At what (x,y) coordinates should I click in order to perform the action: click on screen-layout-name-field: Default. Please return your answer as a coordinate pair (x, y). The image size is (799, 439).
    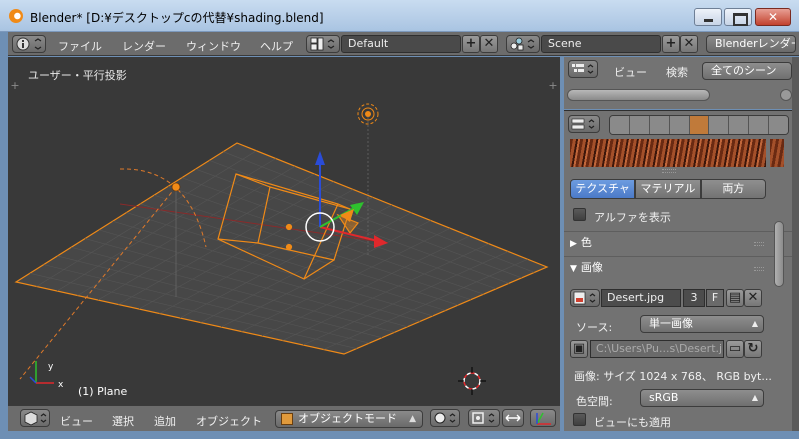
    Looking at the image, I should click on (401, 44).